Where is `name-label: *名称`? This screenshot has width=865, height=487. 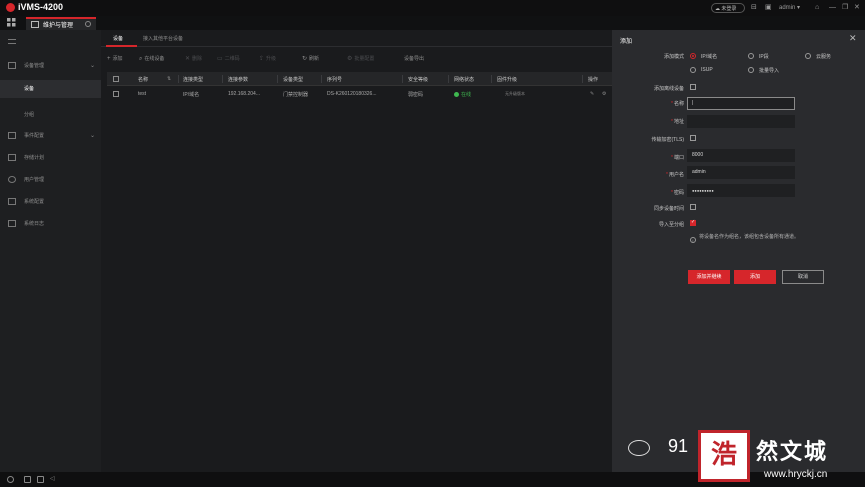 name-label: *名称 is located at coordinates (654, 103).